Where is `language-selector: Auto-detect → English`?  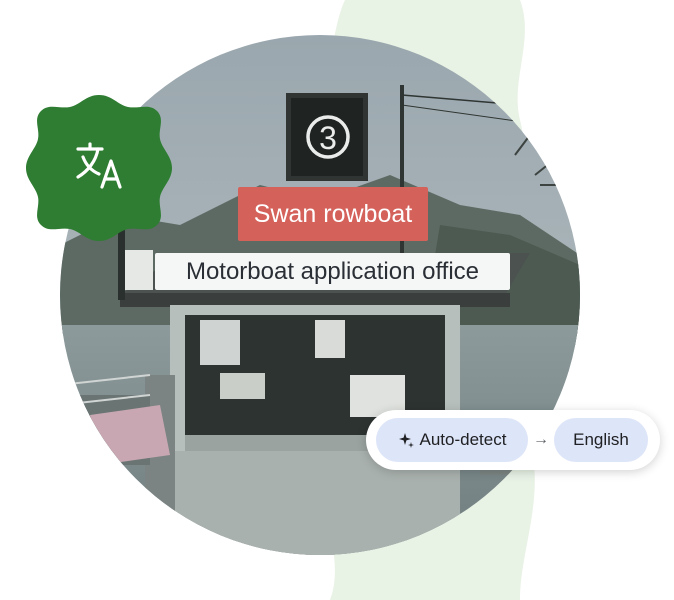 language-selector: Auto-detect → English is located at coordinates (513, 440).